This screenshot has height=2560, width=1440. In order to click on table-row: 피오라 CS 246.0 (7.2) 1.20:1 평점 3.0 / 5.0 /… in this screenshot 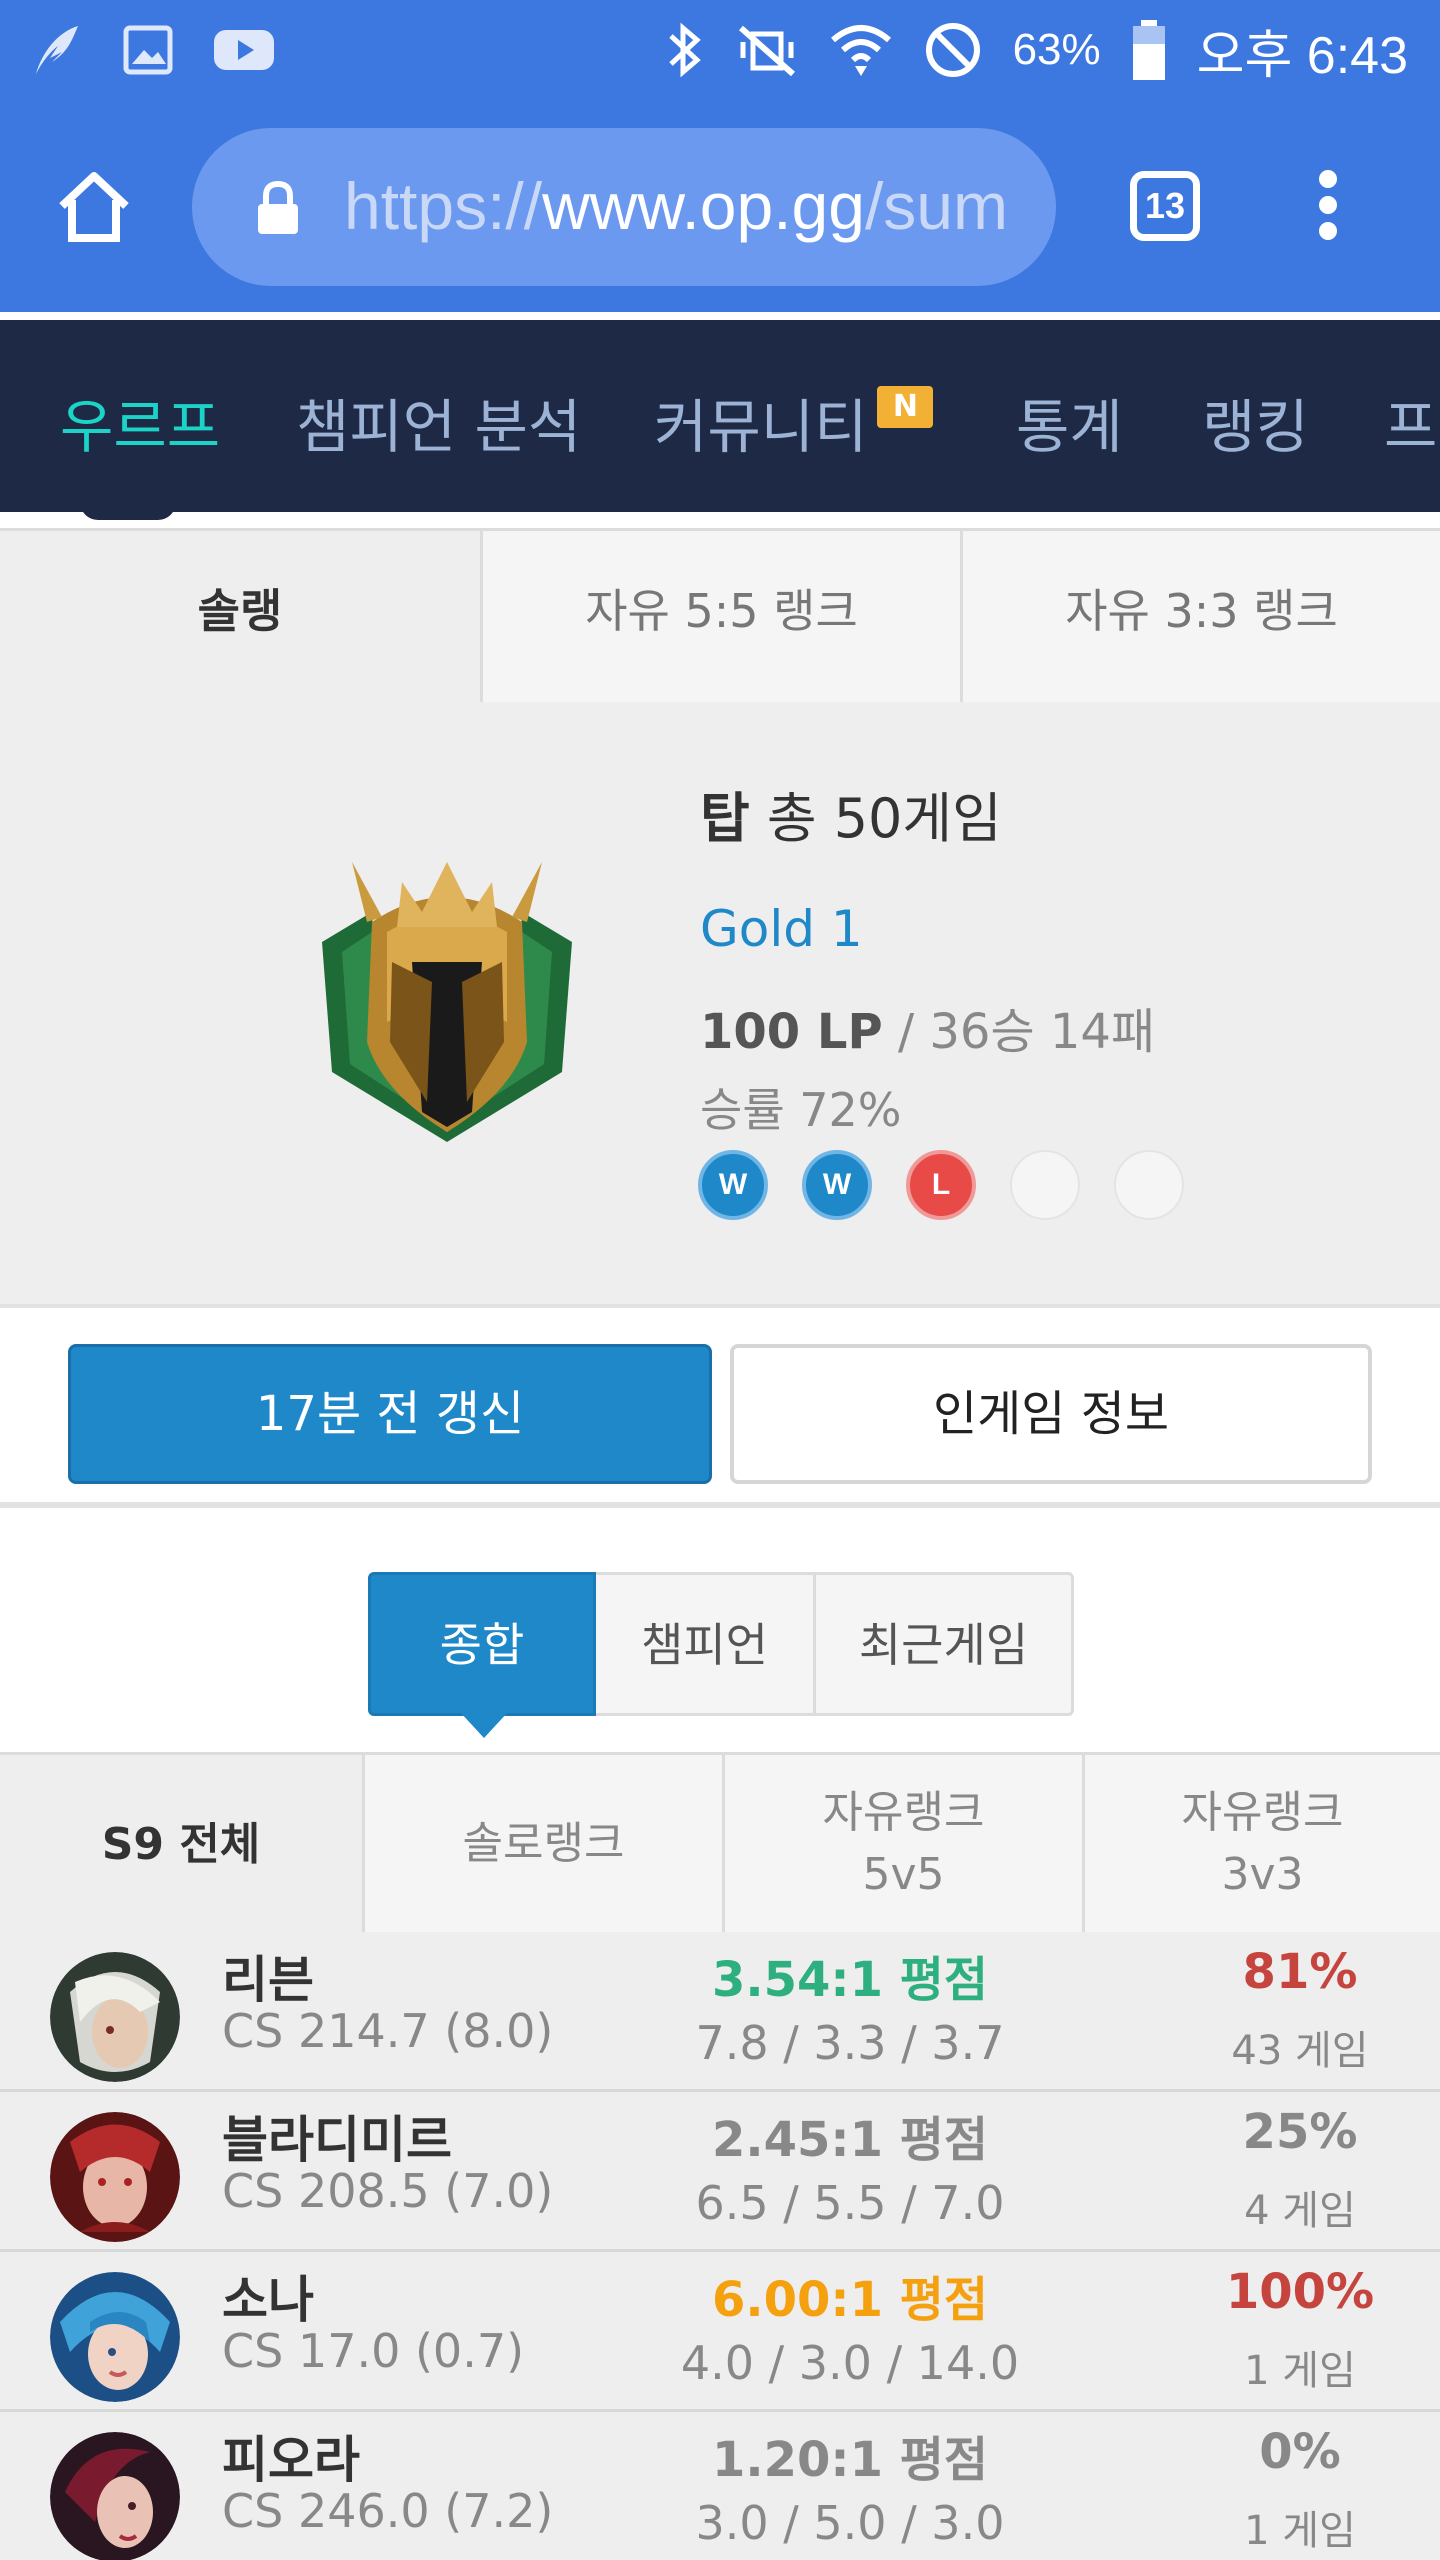, I will do `click(720, 2486)`.